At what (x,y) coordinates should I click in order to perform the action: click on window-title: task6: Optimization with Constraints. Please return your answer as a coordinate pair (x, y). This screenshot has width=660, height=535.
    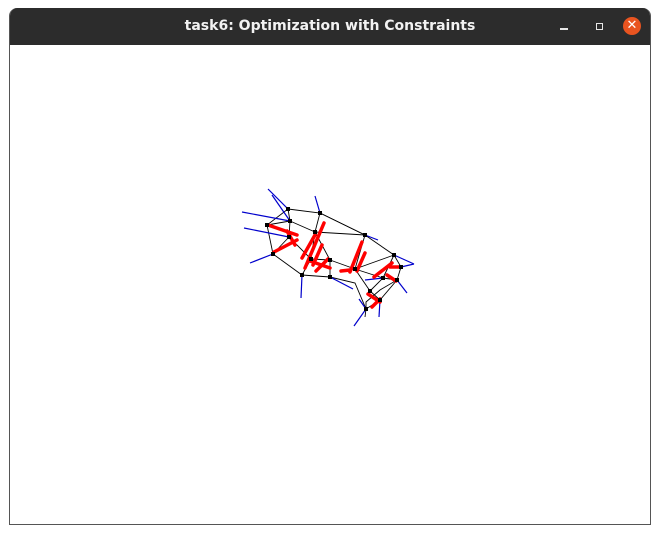
    Looking at the image, I should click on (330, 26).